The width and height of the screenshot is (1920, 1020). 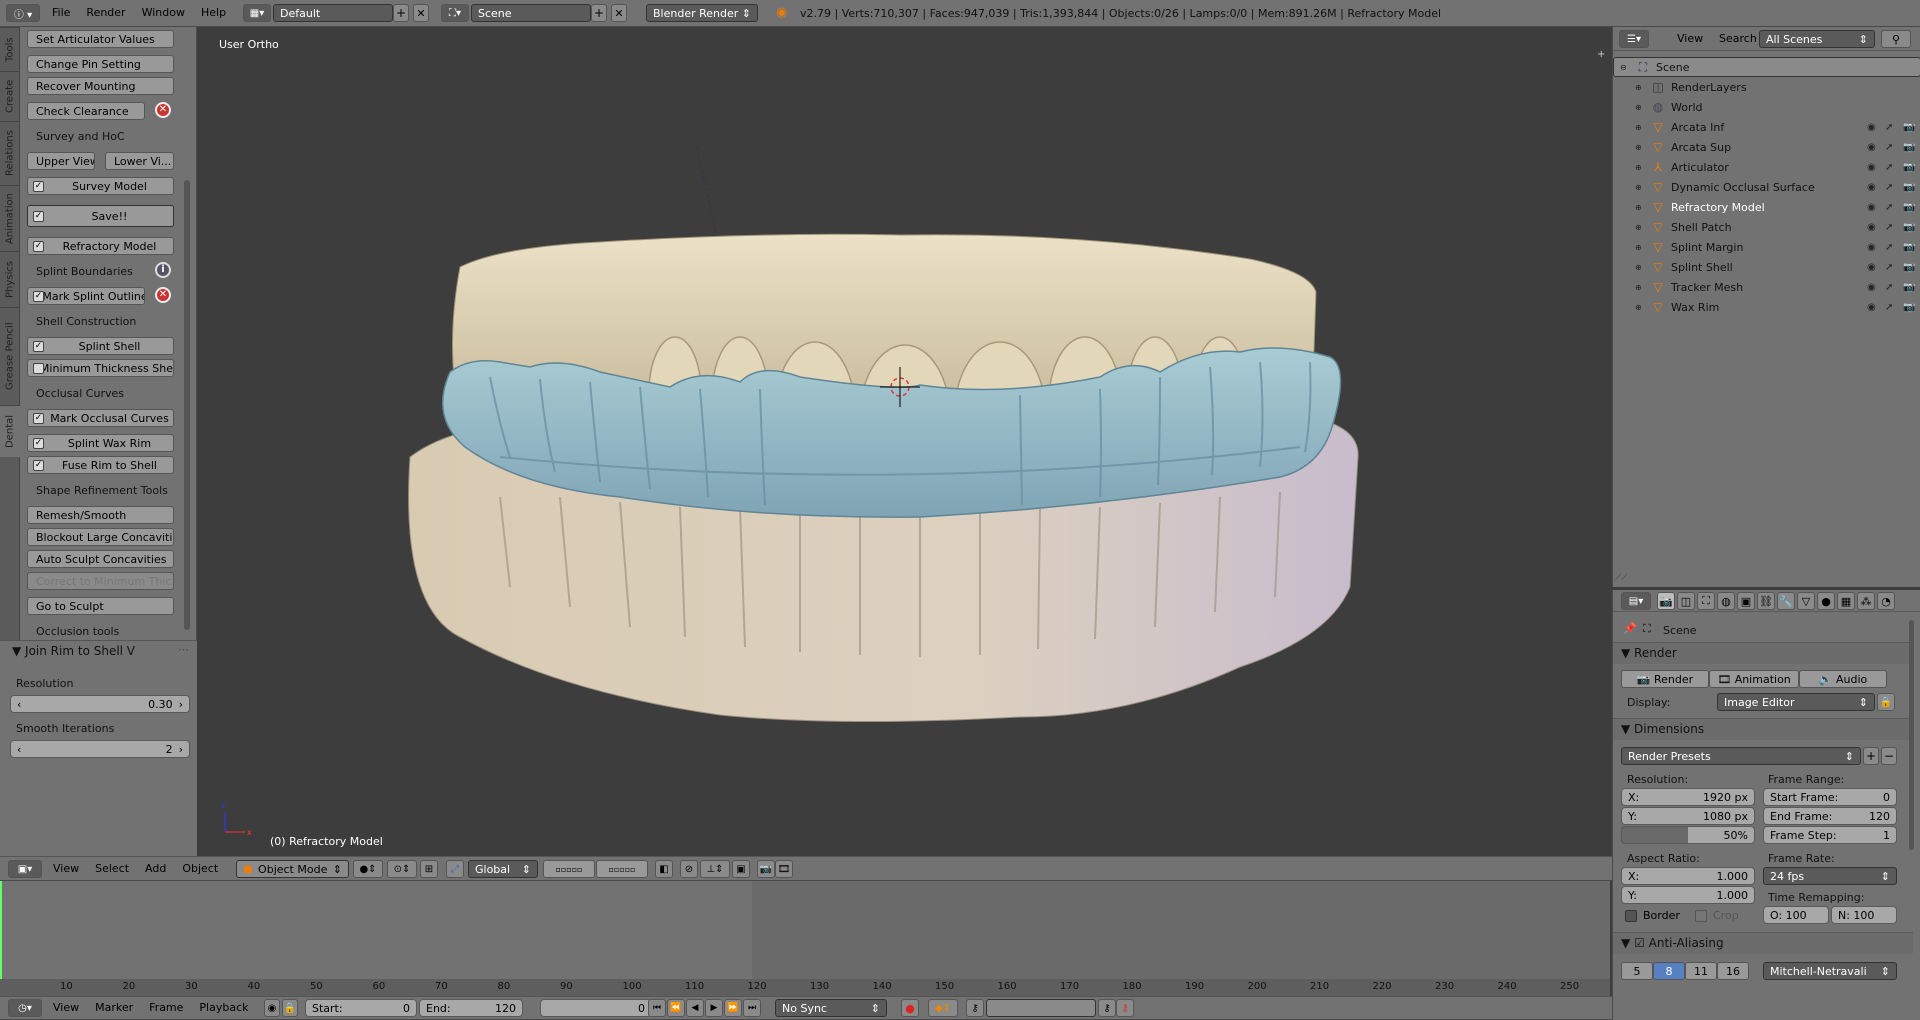 I want to click on resolution-field: ‹ 0.30 ›, so click(x=100, y=704).